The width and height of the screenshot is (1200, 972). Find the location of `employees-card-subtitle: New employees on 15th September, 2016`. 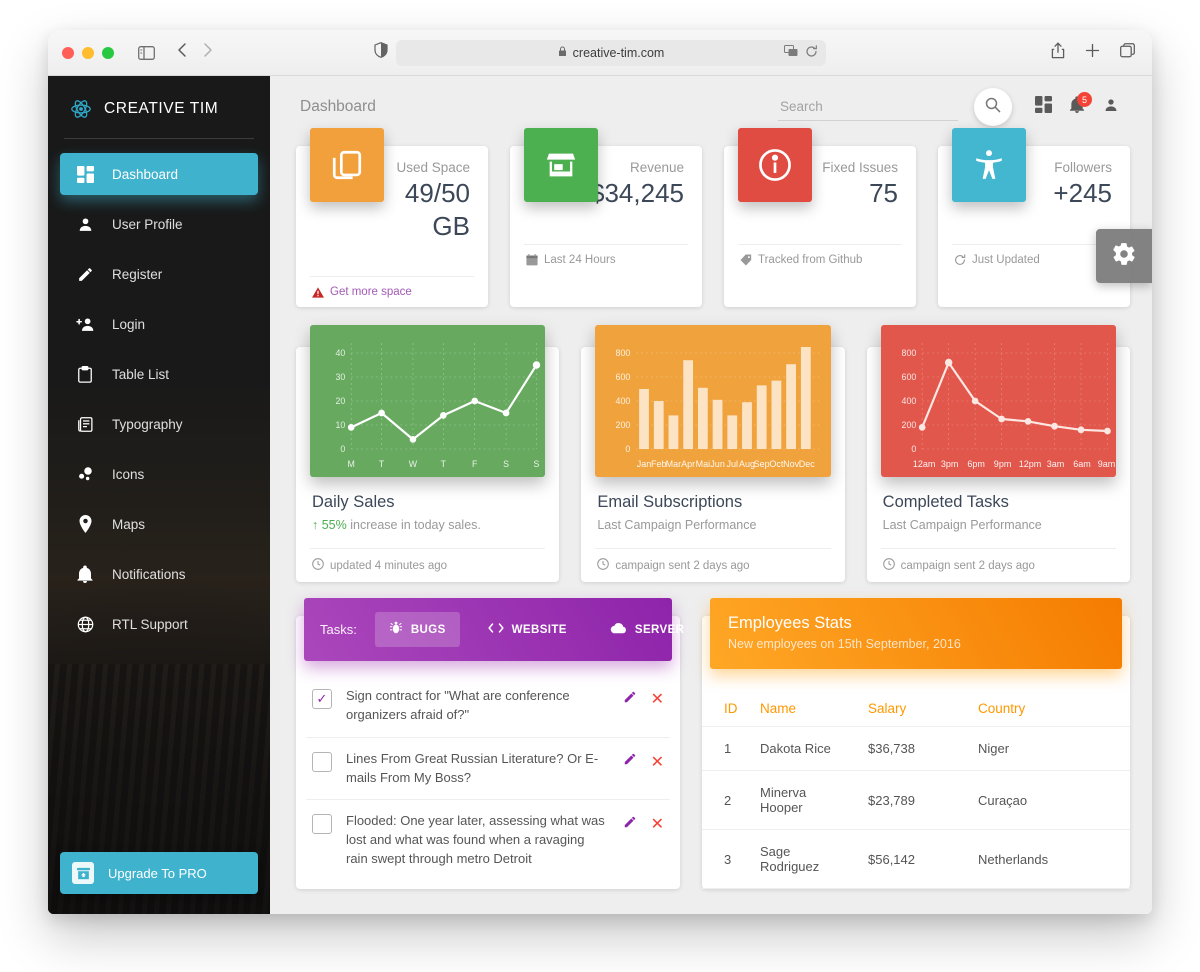

employees-card-subtitle: New employees on 15th September, 2016 is located at coordinates (844, 644).